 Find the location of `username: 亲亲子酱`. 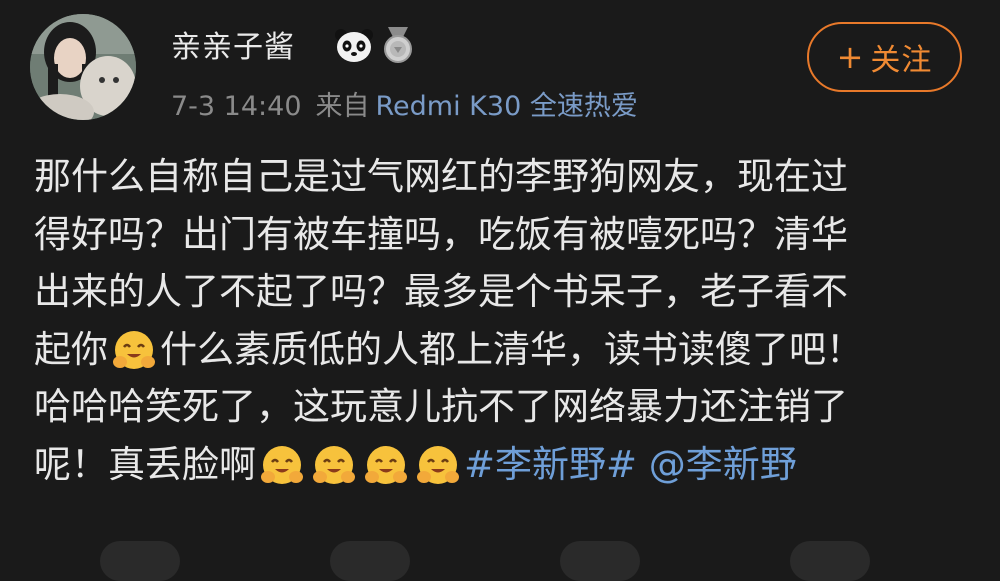

username: 亲亲子酱 is located at coordinates (233, 44).